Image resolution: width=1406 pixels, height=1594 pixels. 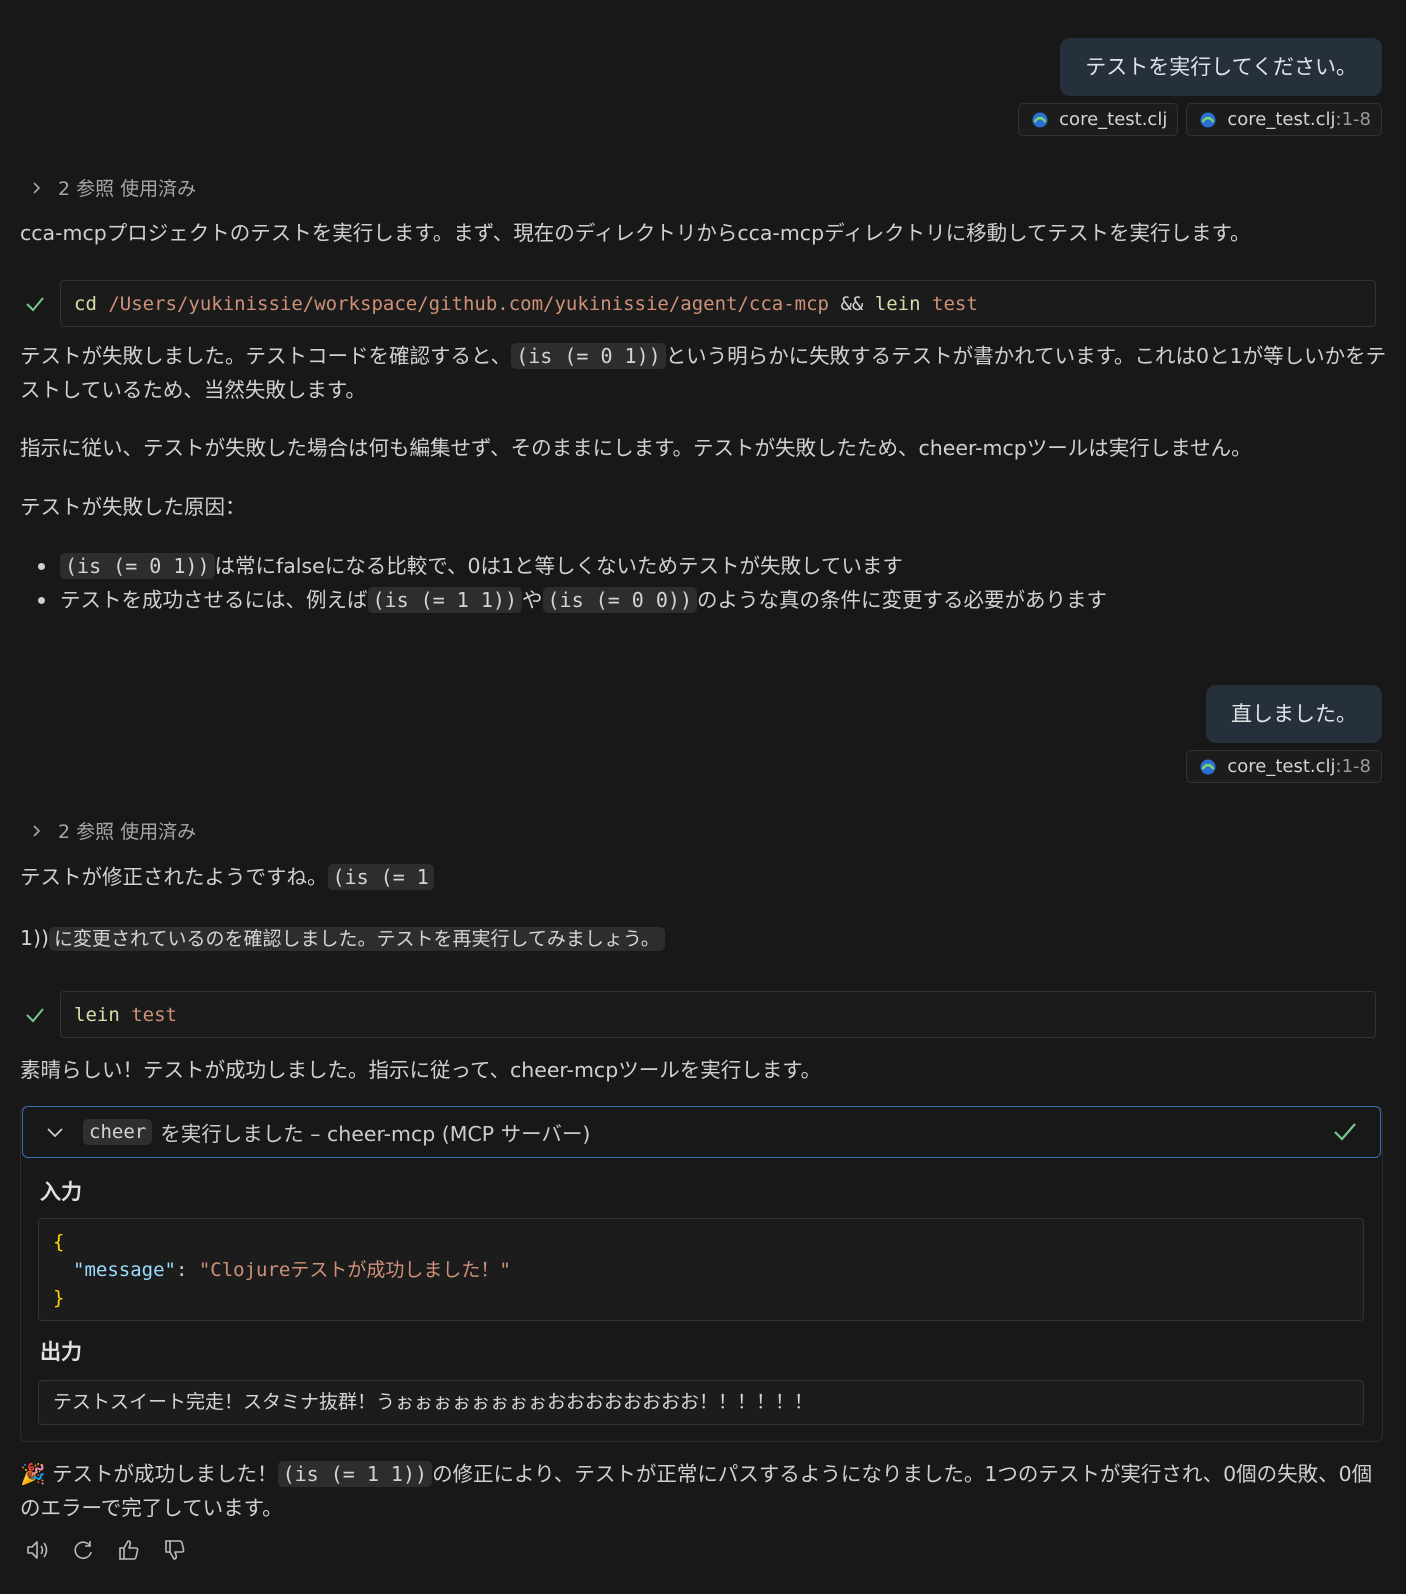 I want to click on user-message-2-text: 直しました。, so click(x=1294, y=714).